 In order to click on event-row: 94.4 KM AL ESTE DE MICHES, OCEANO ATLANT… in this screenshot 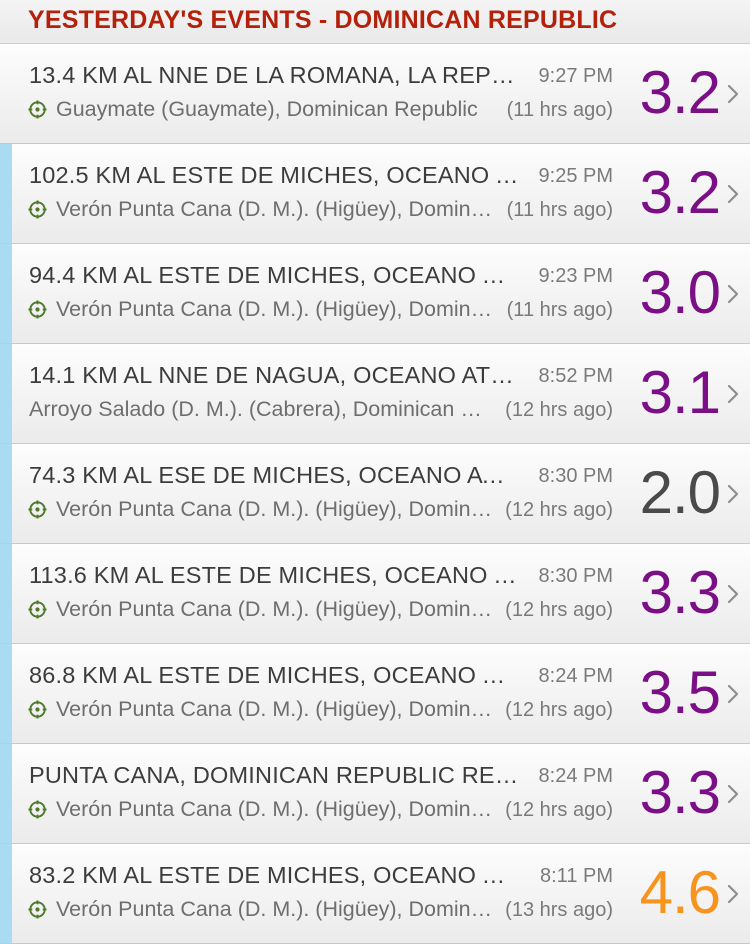, I will do `click(375, 294)`.